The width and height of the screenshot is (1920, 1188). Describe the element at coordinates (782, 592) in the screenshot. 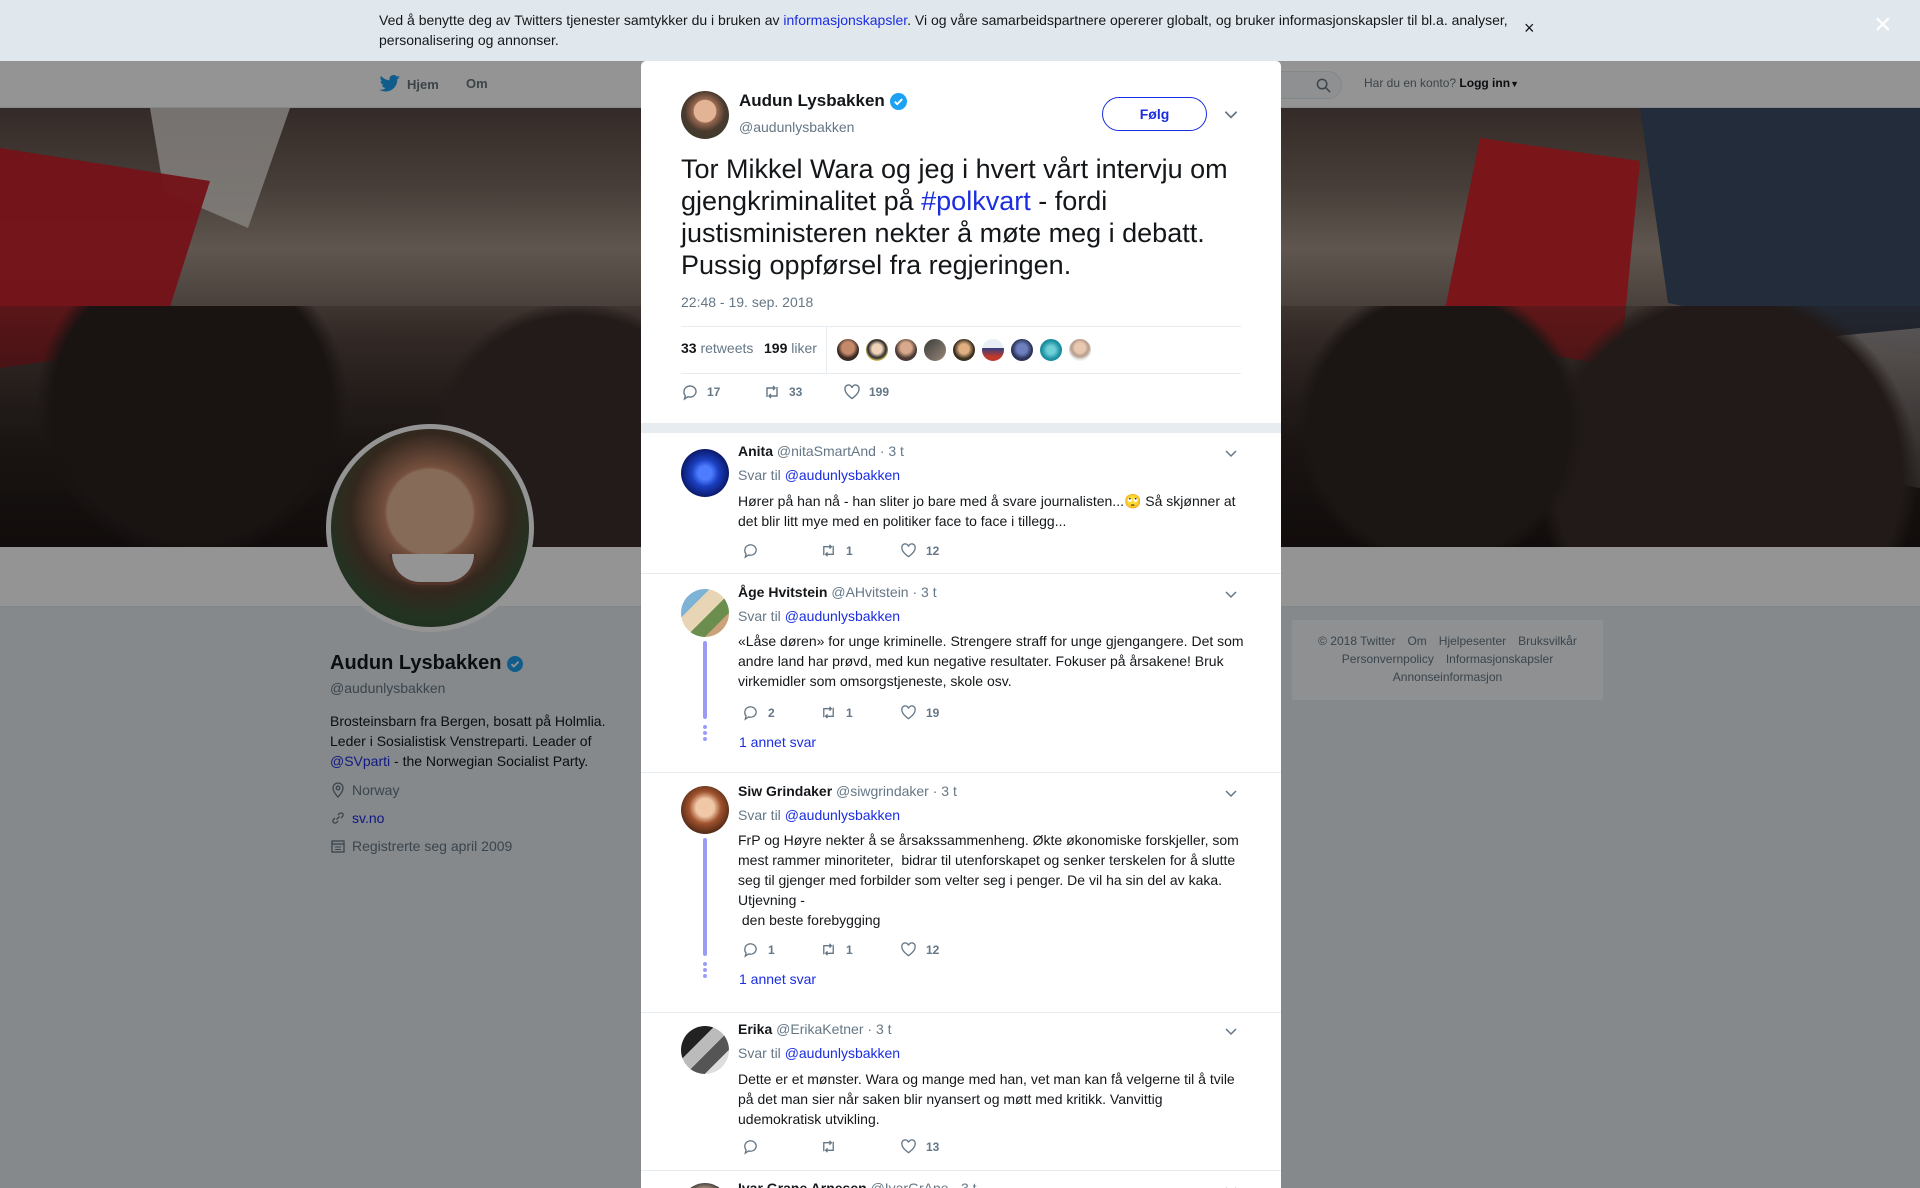

I see `reply-author-name: Åge Hvitstein` at that location.